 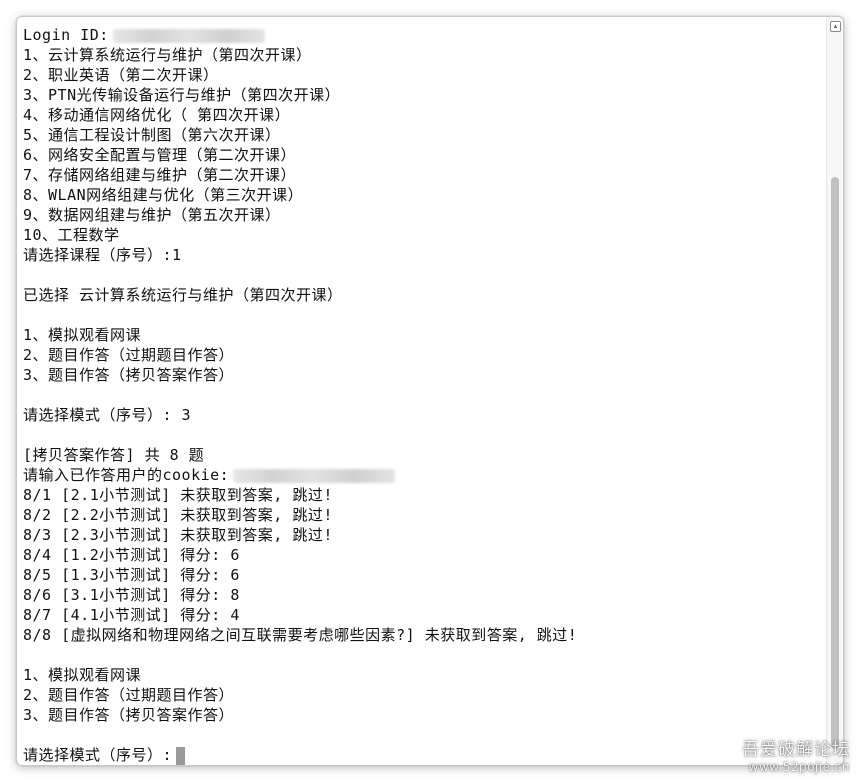 What do you see at coordinates (835, 26) in the screenshot?
I see `scroll-up-icon: ▴` at bounding box center [835, 26].